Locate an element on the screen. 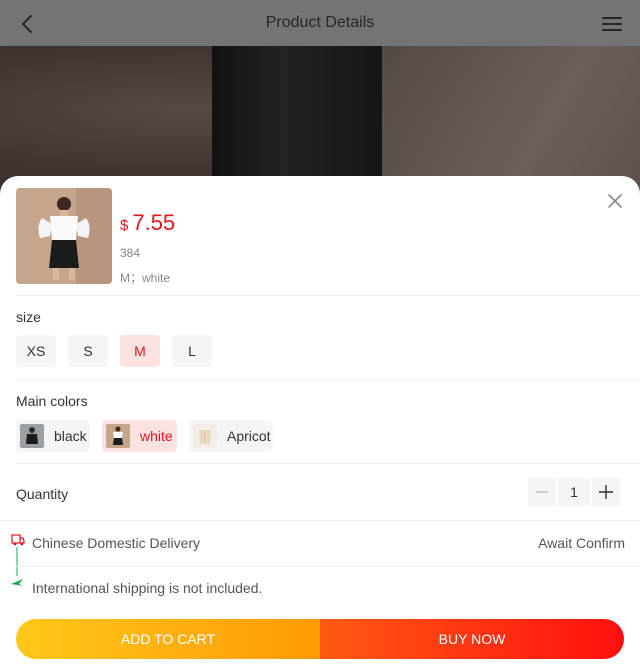  domestic-delivery-label: Chinese Domestic Delivery is located at coordinates (116, 543).